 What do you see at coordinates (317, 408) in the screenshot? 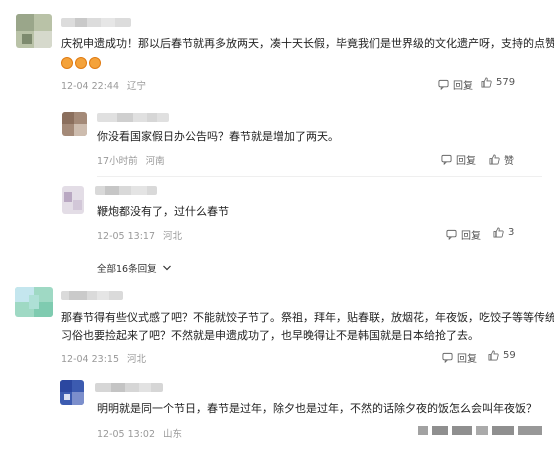
I see `reply-text: 明明就是同一个节日，春节是过年，除夕也是过年，不然的话除夕夜的饭怎么会叫年夜饭？` at bounding box center [317, 408].